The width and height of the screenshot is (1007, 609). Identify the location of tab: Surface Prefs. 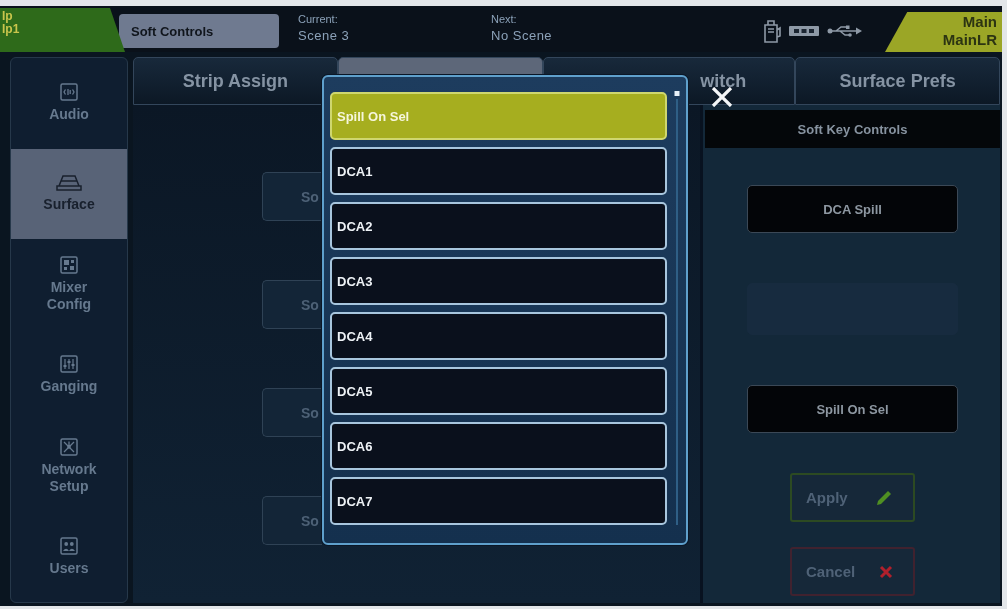
(897, 81).